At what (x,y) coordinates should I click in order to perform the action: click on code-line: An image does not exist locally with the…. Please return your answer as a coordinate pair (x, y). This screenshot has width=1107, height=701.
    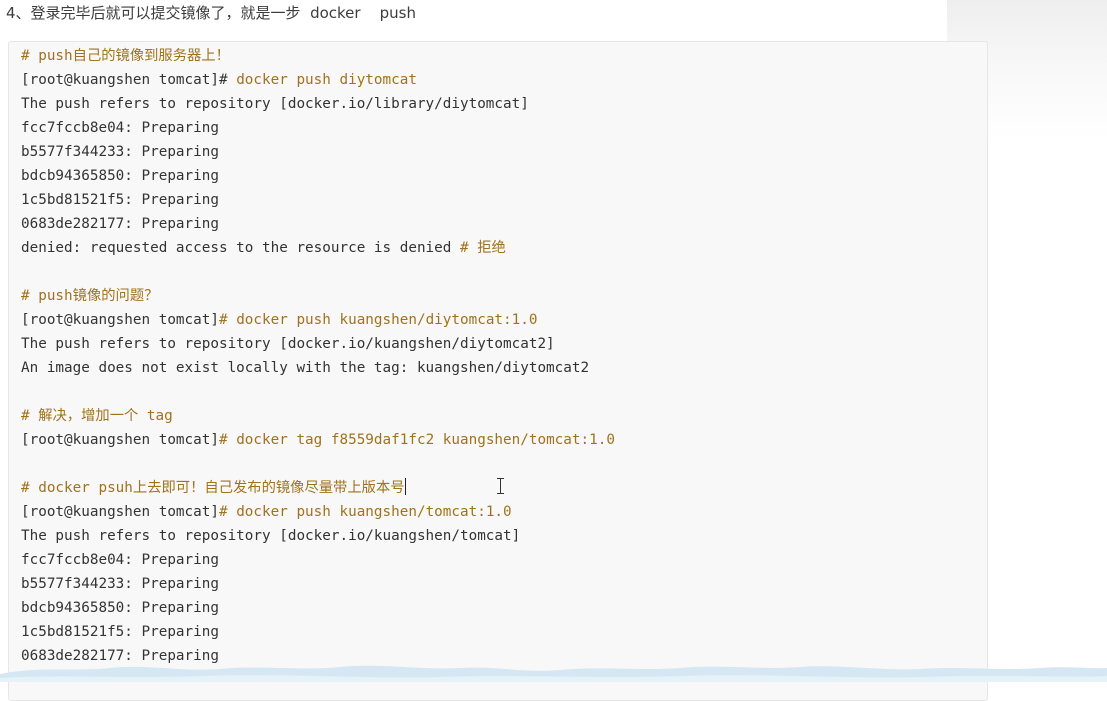
    Looking at the image, I should click on (318, 368).